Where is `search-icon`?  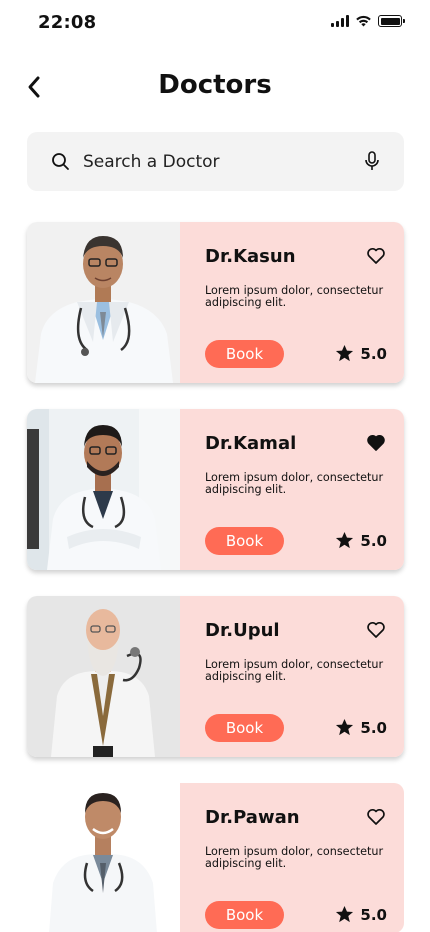 search-icon is located at coordinates (61, 162).